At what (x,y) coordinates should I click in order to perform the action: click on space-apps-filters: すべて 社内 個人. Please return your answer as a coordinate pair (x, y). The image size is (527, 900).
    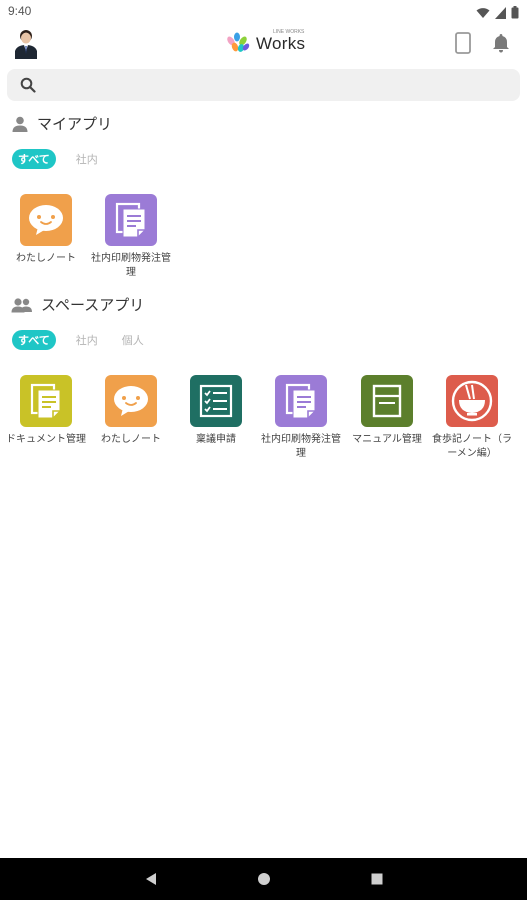
    Looking at the image, I should click on (80, 340).